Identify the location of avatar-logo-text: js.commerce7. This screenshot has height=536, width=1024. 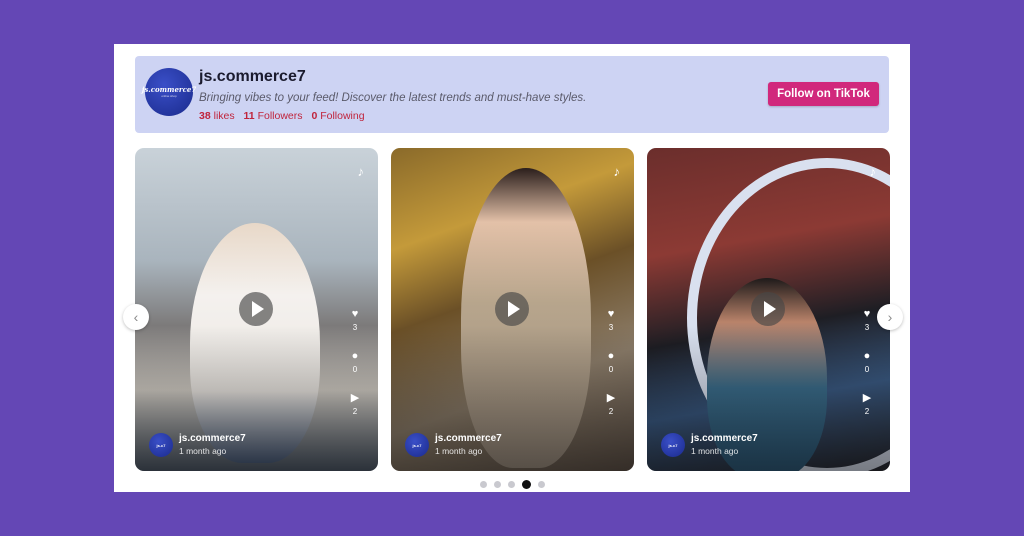
(169, 89).